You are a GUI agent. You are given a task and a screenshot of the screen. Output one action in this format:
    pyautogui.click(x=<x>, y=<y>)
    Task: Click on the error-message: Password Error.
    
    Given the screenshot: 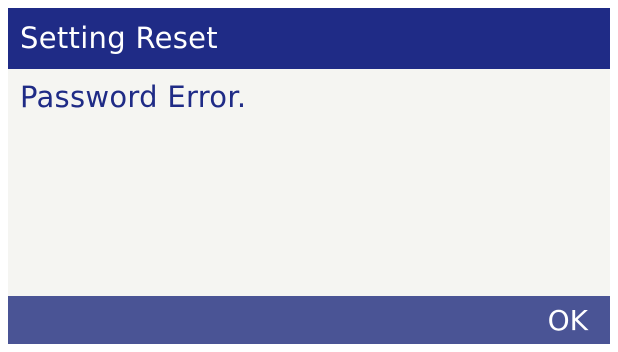 What is the action you would take?
    pyautogui.click(x=133, y=97)
    